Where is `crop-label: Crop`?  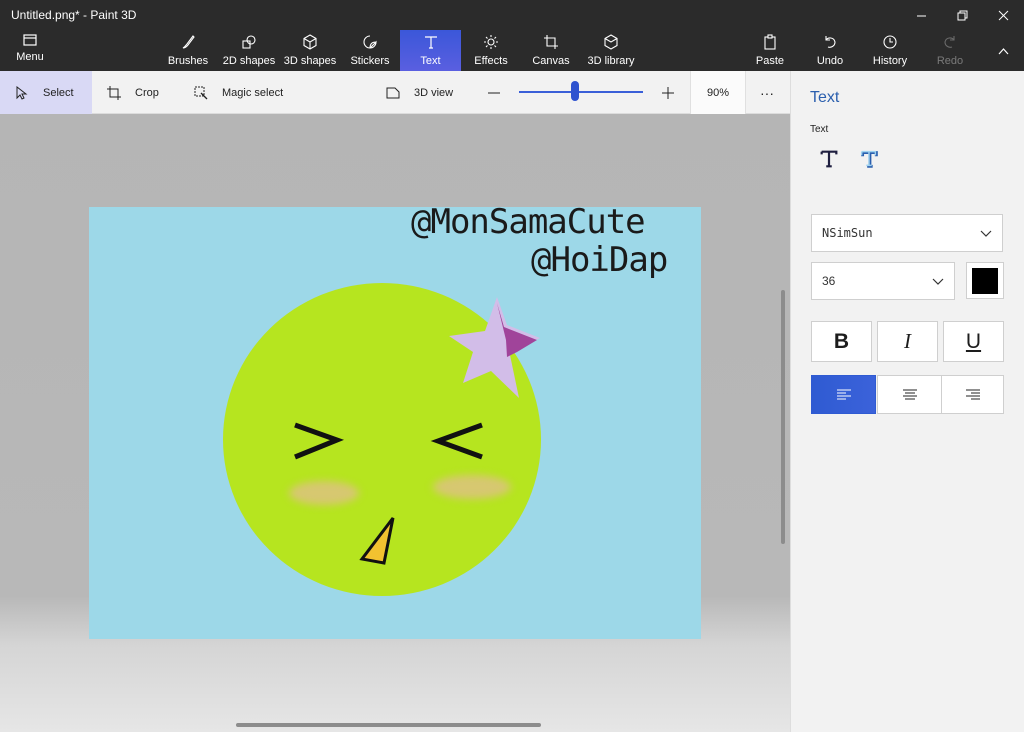 crop-label: Crop is located at coordinates (147, 92).